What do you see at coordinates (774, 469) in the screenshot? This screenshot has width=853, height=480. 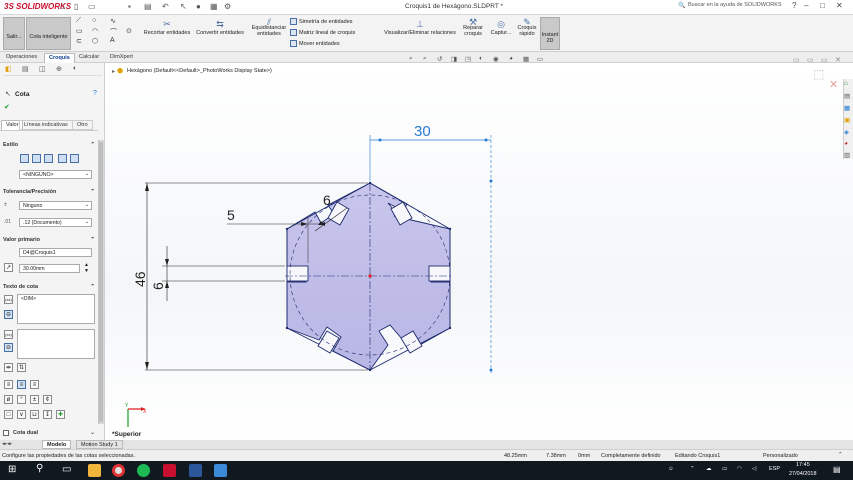 I see `language-indicator: ESP` at bounding box center [774, 469].